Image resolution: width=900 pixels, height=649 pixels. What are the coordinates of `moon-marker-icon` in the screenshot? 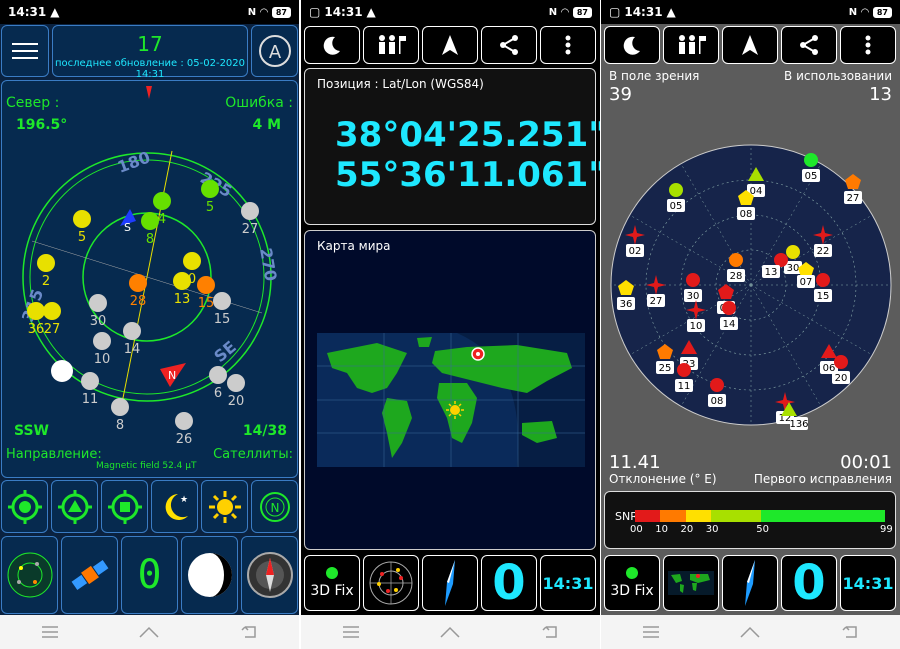 It's located at (62, 371).